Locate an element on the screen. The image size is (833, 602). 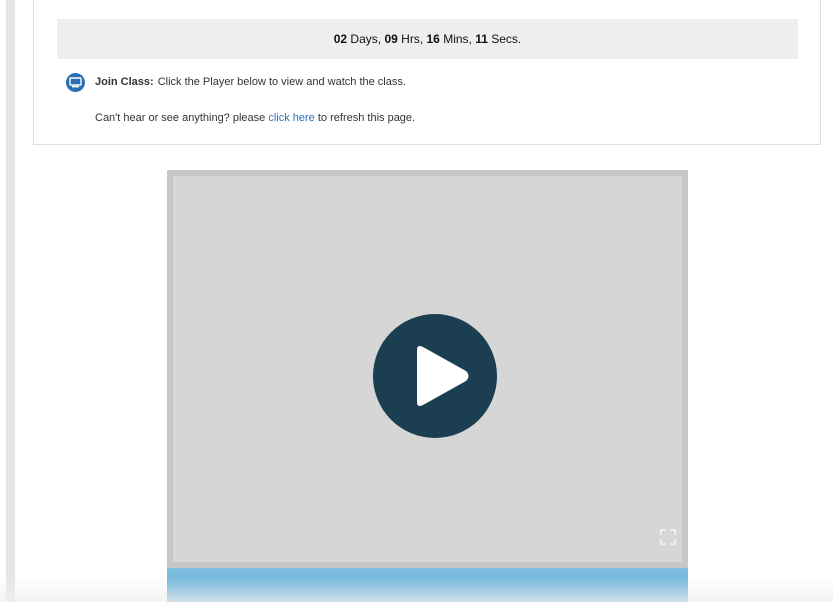
refresh-link: click here is located at coordinates (291, 118).